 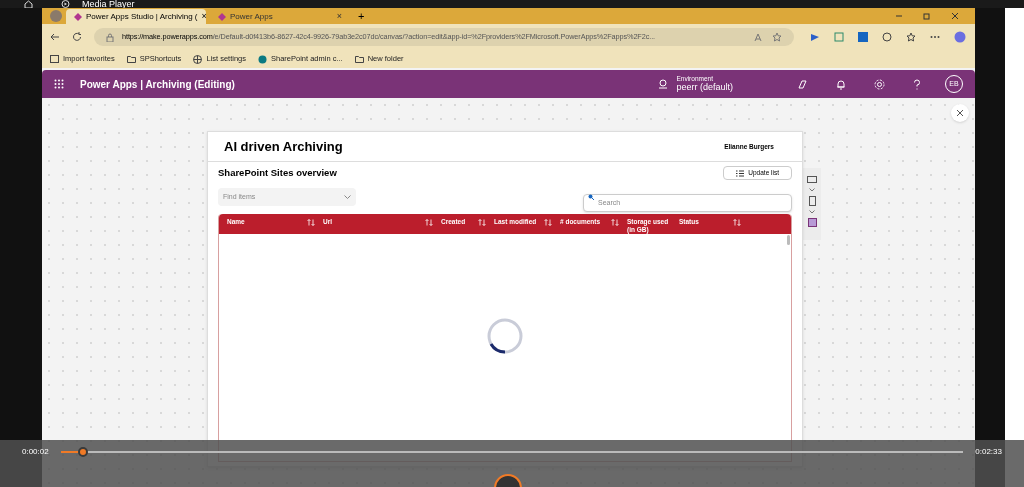 I want to click on read-aloud-icon, so click(x=759, y=37).